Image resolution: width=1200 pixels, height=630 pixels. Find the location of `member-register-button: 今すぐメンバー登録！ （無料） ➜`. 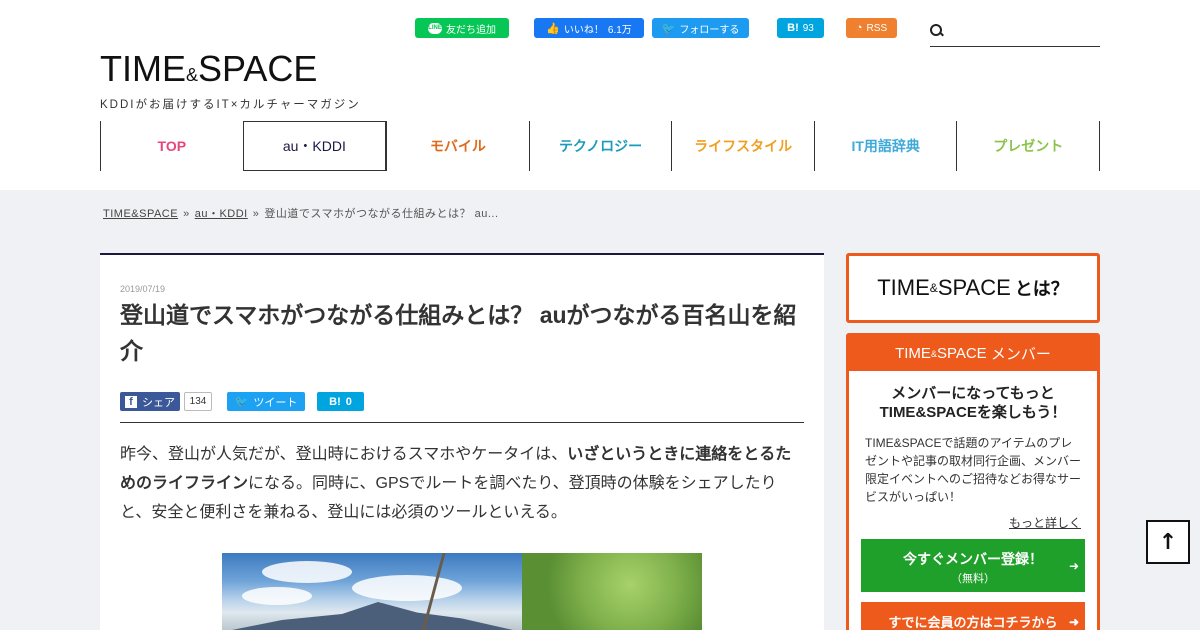

member-register-button: 今すぐメンバー登録！ （無料） ➜ is located at coordinates (973, 565).